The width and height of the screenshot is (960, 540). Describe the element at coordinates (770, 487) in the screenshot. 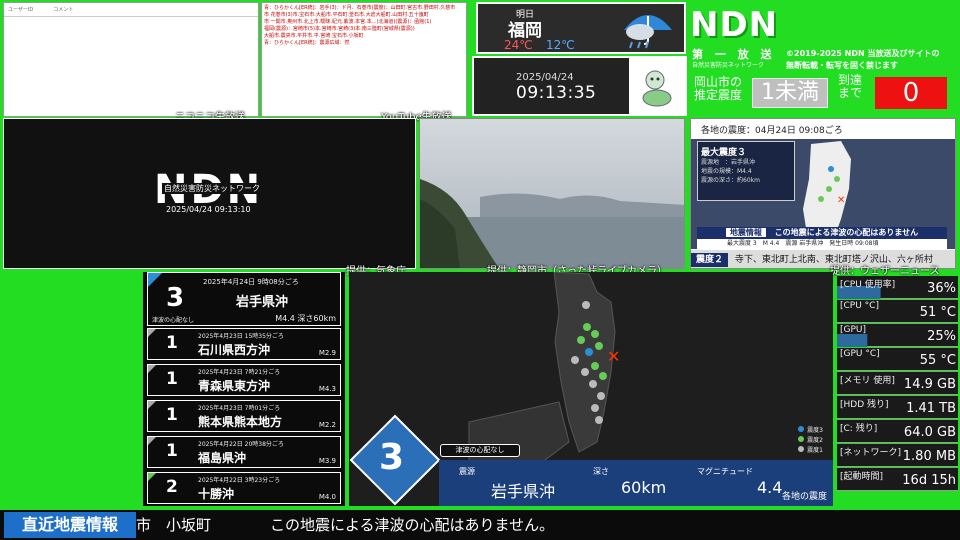

I see `magnitude-value: 4.4` at that location.